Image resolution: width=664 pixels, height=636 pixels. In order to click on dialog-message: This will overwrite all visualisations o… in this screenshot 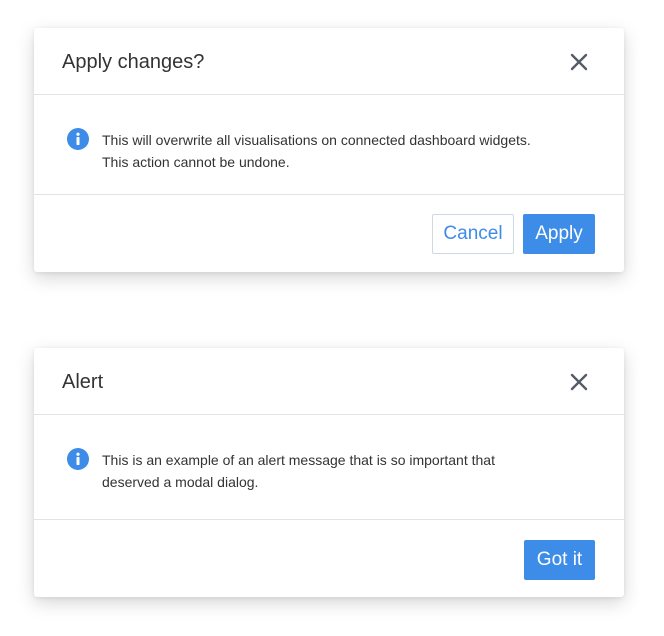, I will do `click(352, 151)`.